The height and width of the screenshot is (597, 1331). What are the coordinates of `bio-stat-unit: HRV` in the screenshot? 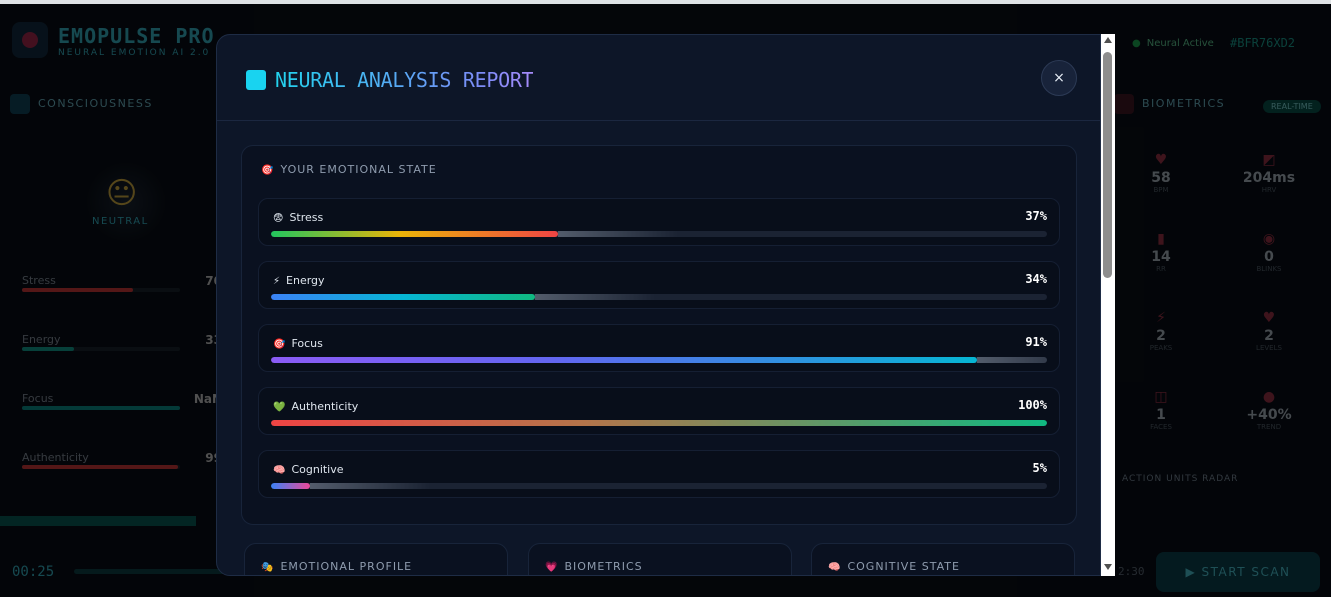 It's located at (1269, 190).